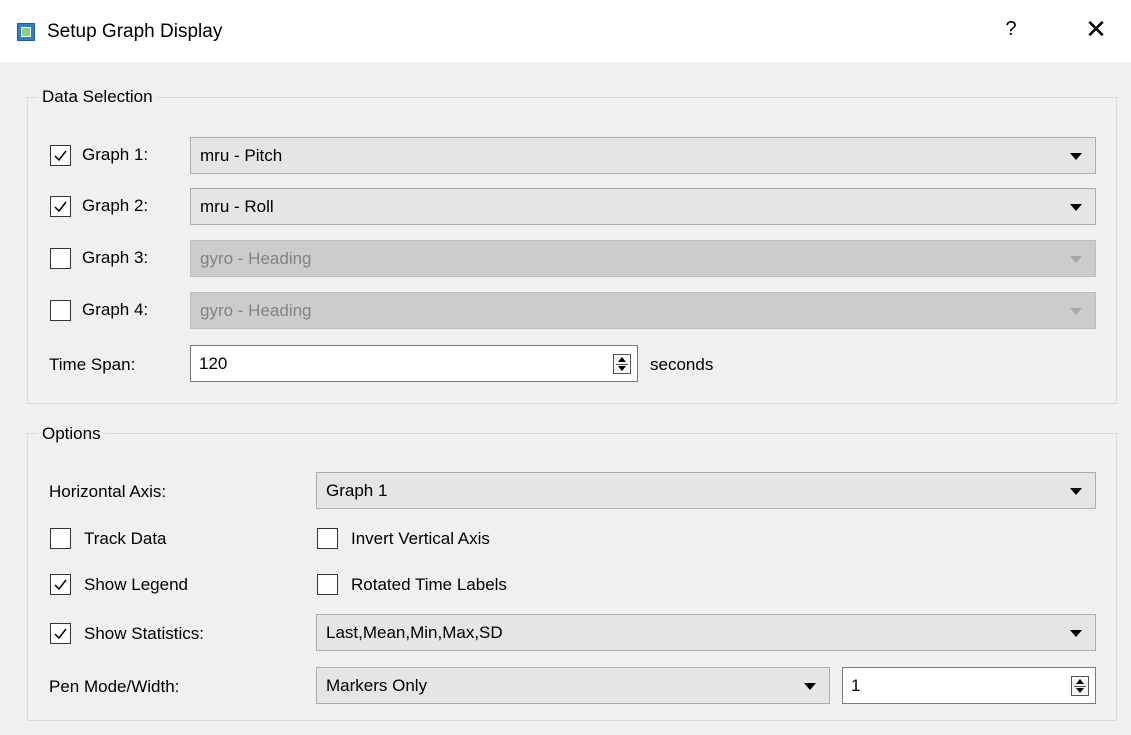 This screenshot has height=735, width=1131. I want to click on window-title: Setup Graph Display, so click(135, 31).